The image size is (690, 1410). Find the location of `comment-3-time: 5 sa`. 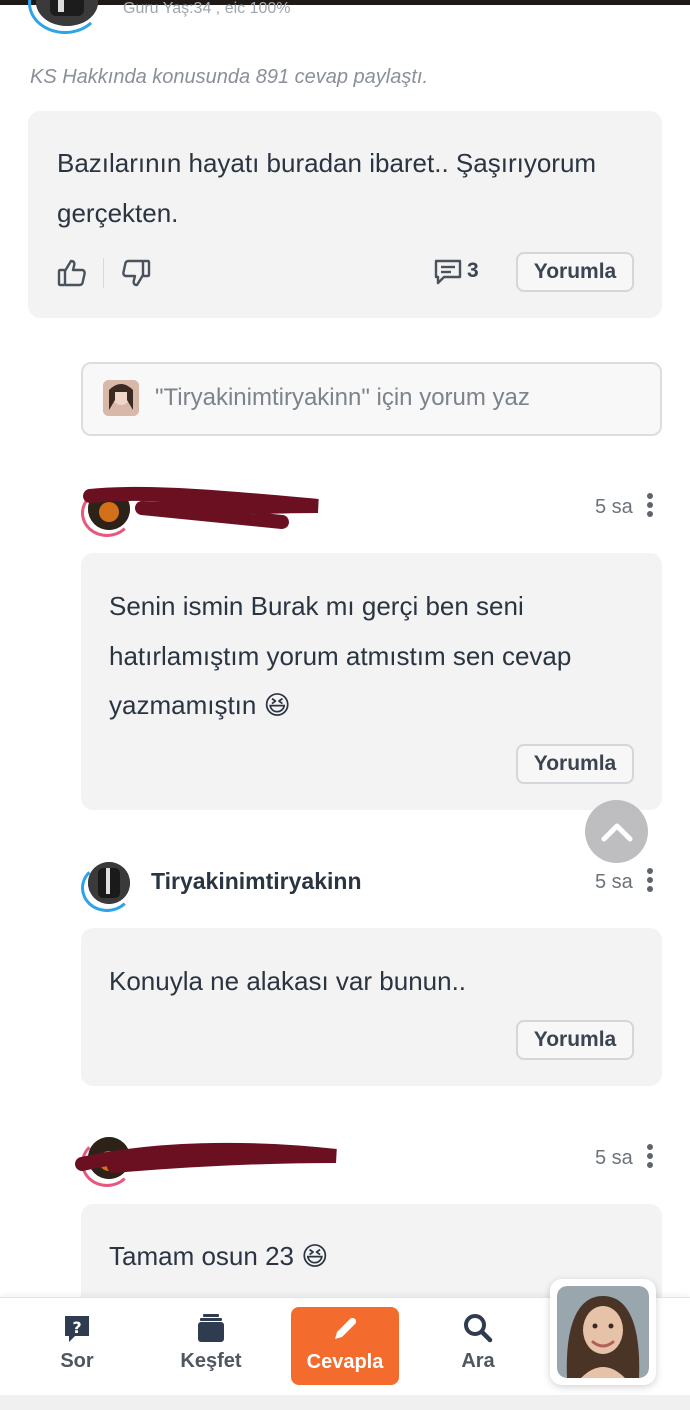

comment-3-time: 5 sa is located at coordinates (614, 1158).